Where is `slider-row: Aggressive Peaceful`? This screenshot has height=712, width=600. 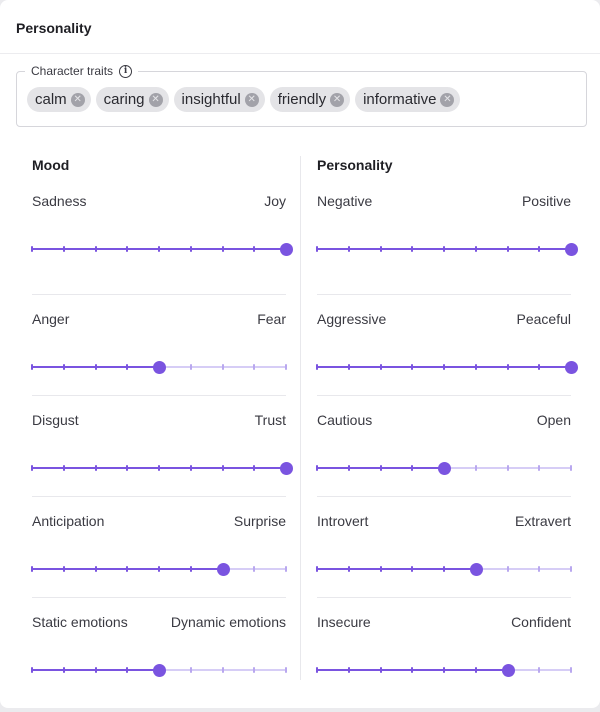
slider-row: Aggressive Peaceful is located at coordinates (447, 344).